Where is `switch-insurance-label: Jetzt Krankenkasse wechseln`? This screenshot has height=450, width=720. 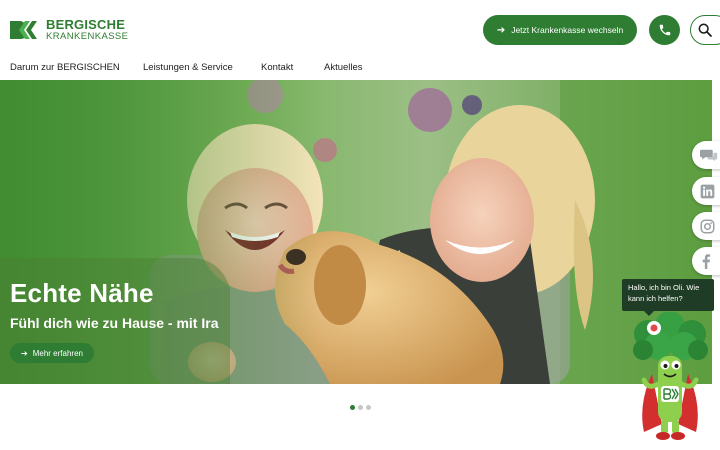
switch-insurance-label: Jetzt Krankenkasse wechseln is located at coordinates (567, 30).